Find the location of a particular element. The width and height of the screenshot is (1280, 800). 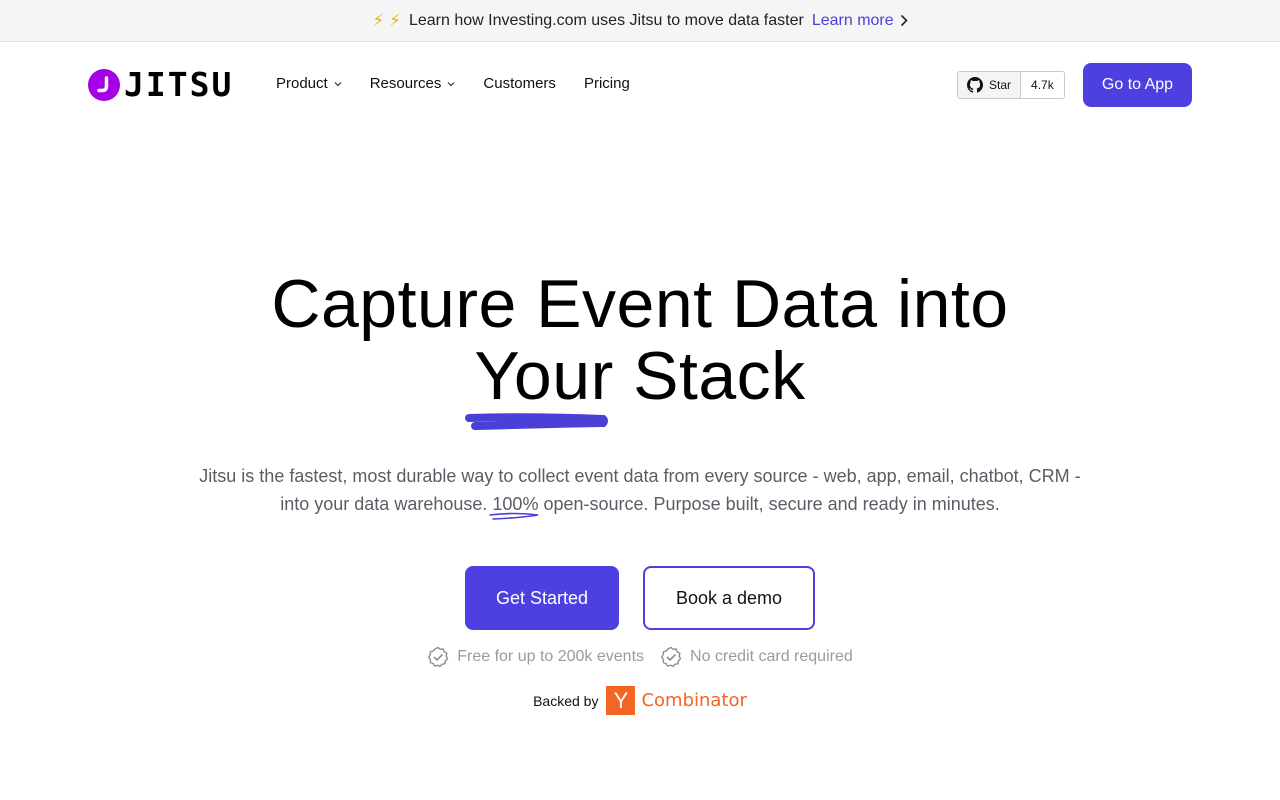

get-started-button: Get Started is located at coordinates (542, 598).